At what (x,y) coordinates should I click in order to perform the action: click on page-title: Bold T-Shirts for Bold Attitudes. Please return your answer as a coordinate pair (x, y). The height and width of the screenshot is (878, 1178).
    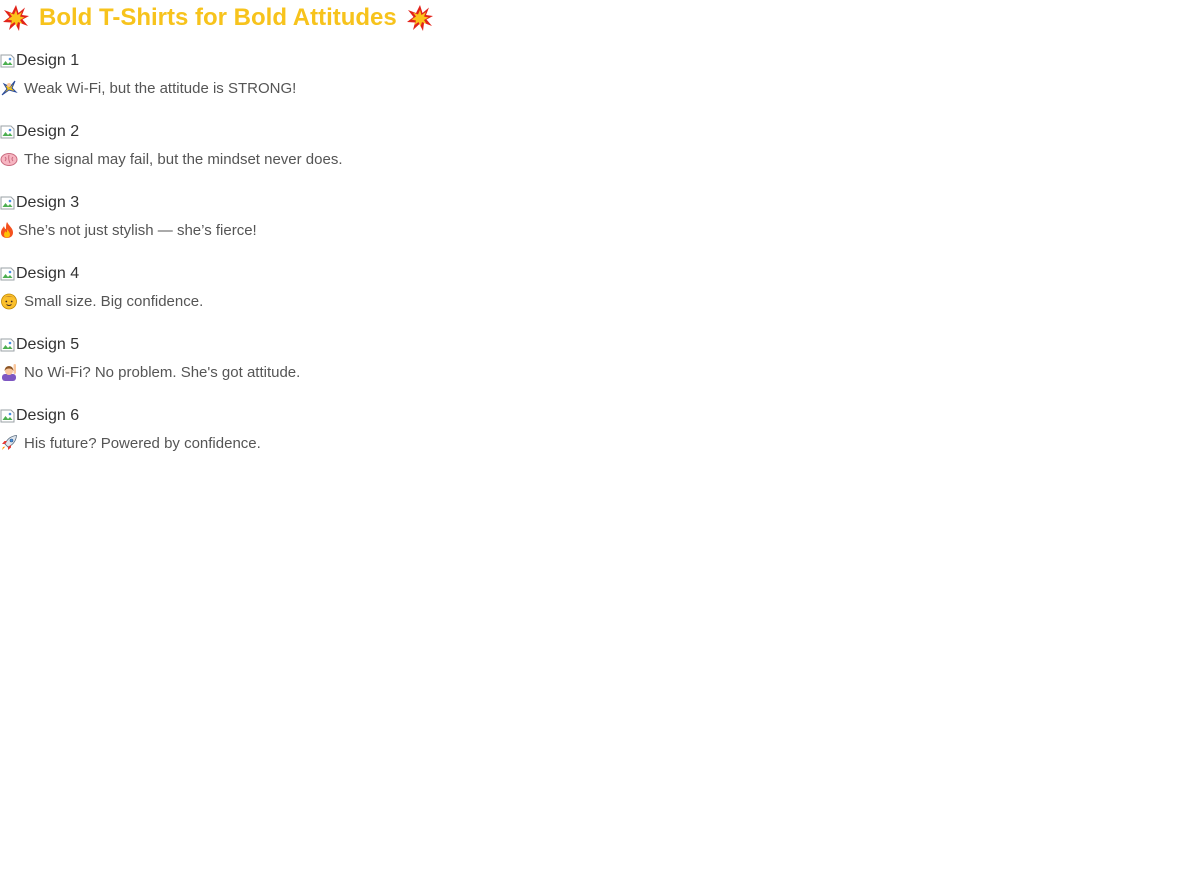
    Looking at the image, I should click on (218, 18).